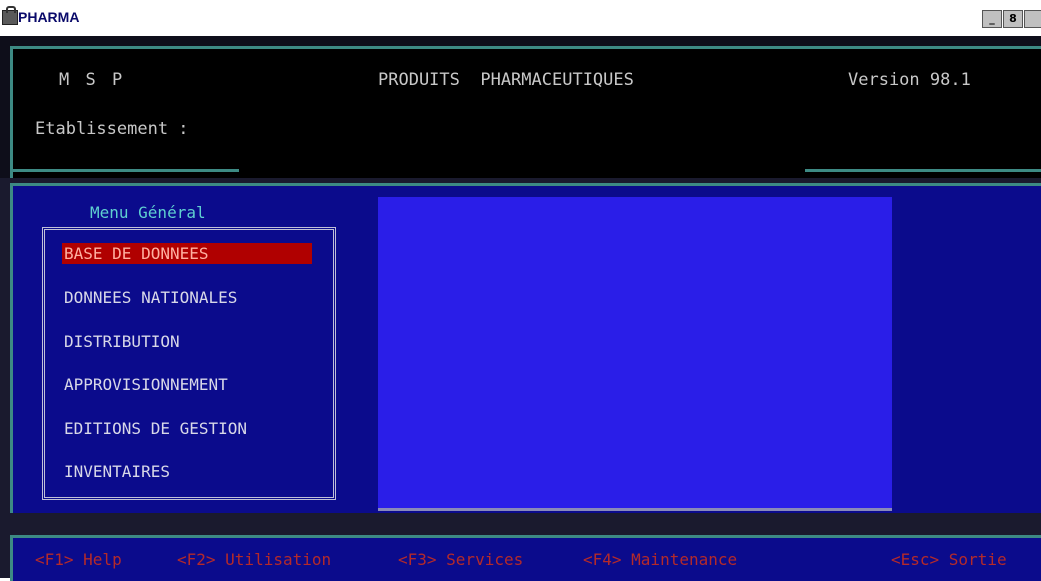  I want to click on close-button, so click(1032, 19).